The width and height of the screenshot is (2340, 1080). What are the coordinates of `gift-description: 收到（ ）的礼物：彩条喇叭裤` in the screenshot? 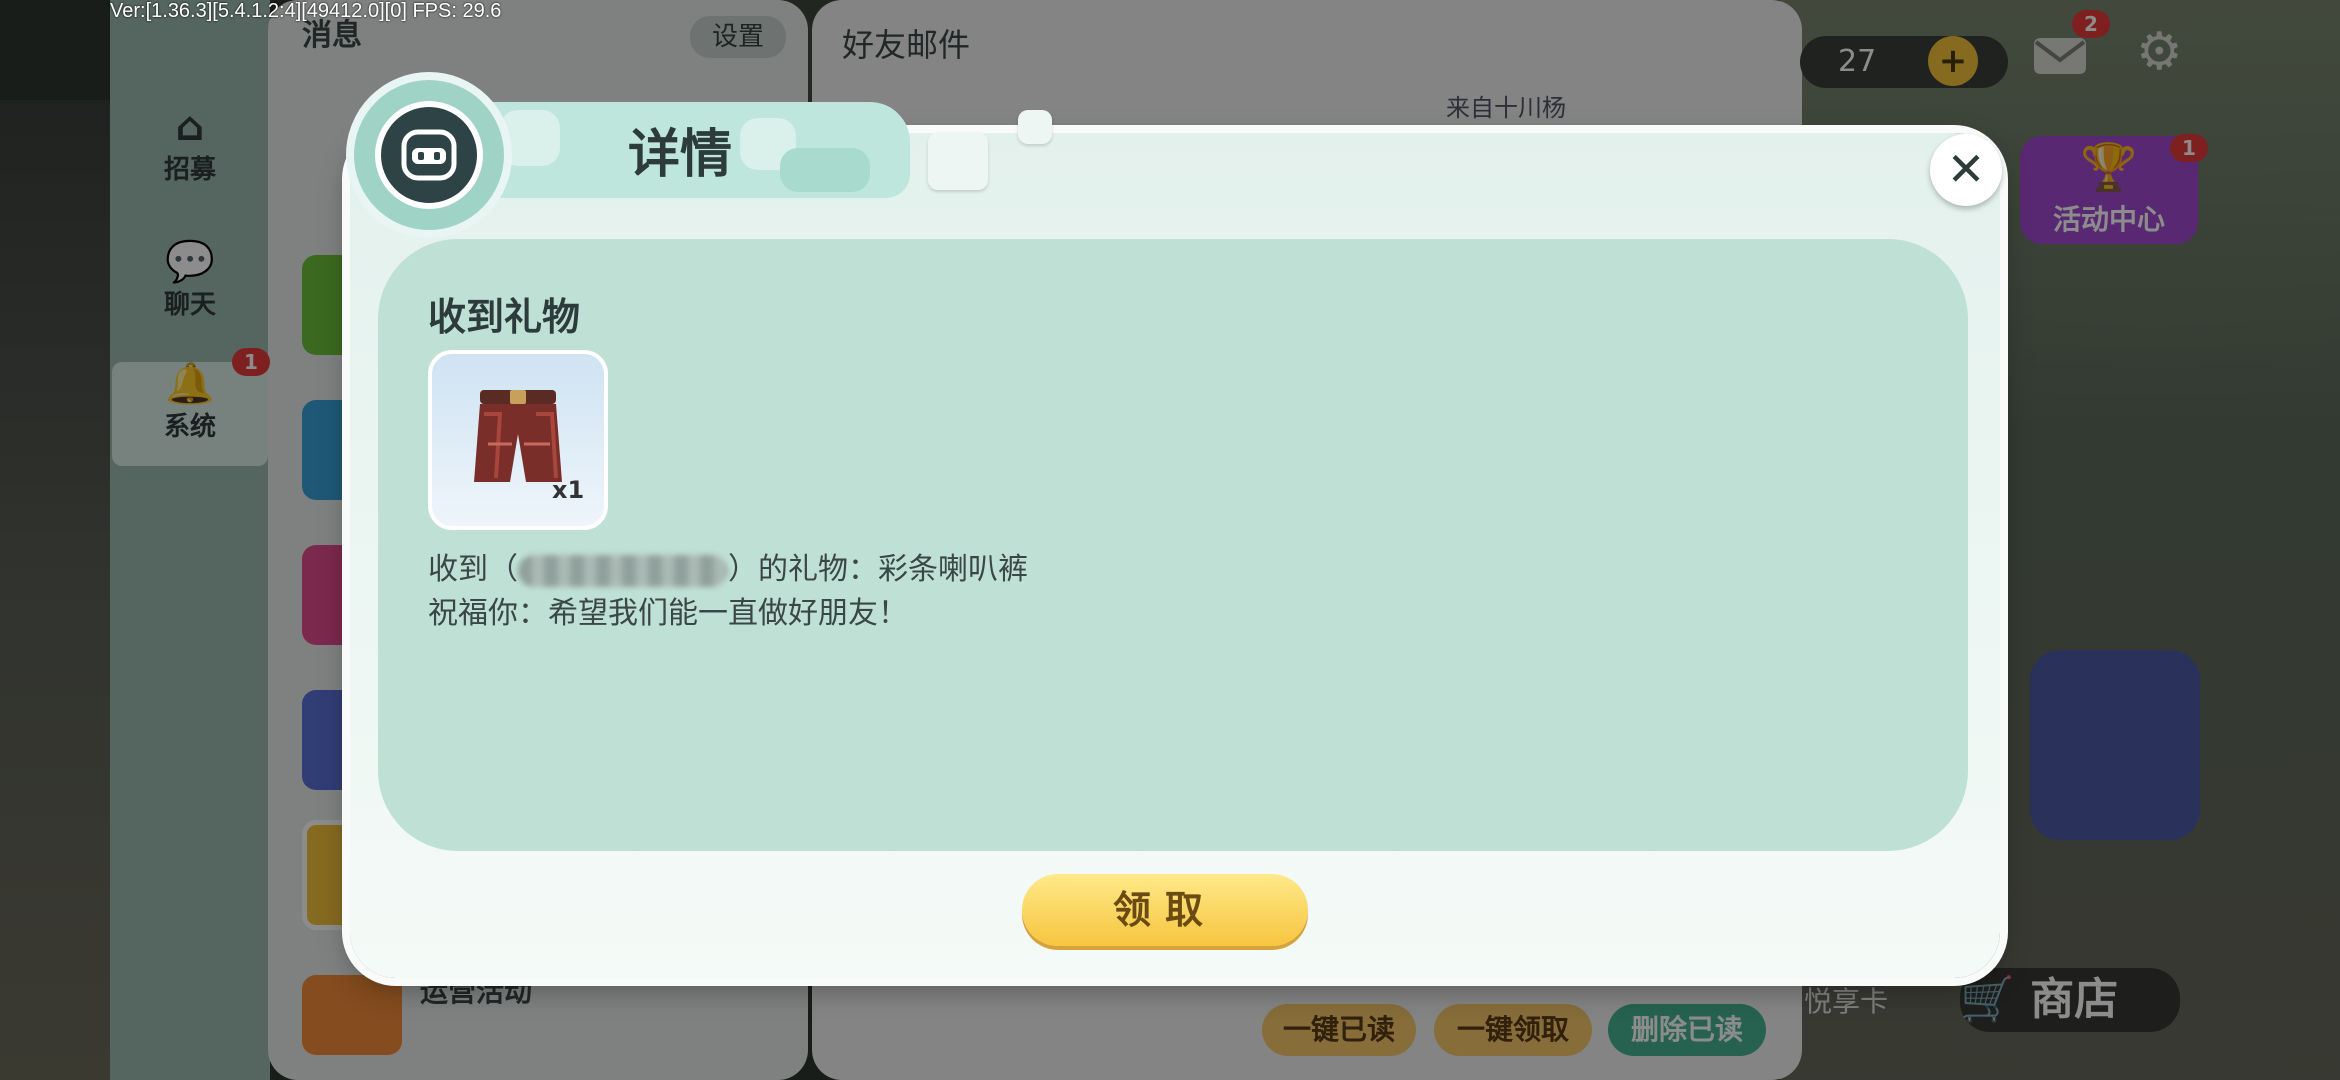 It's located at (728, 566).